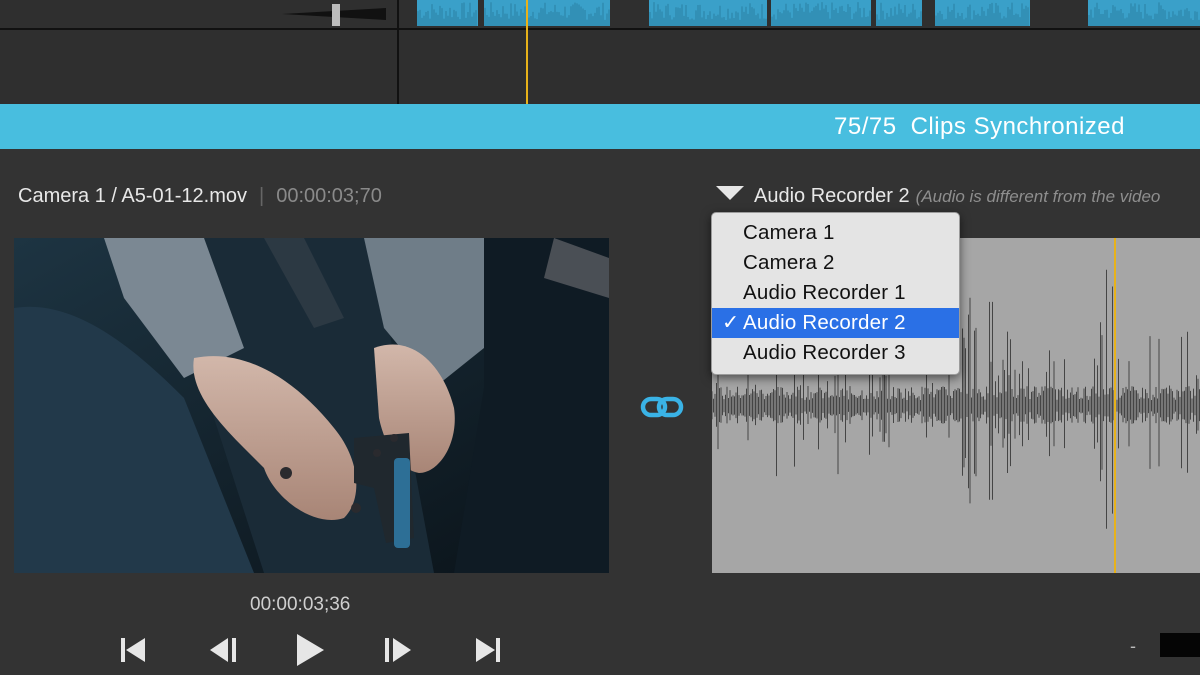  I want to click on skip-to-end-icon, so click(488, 650).